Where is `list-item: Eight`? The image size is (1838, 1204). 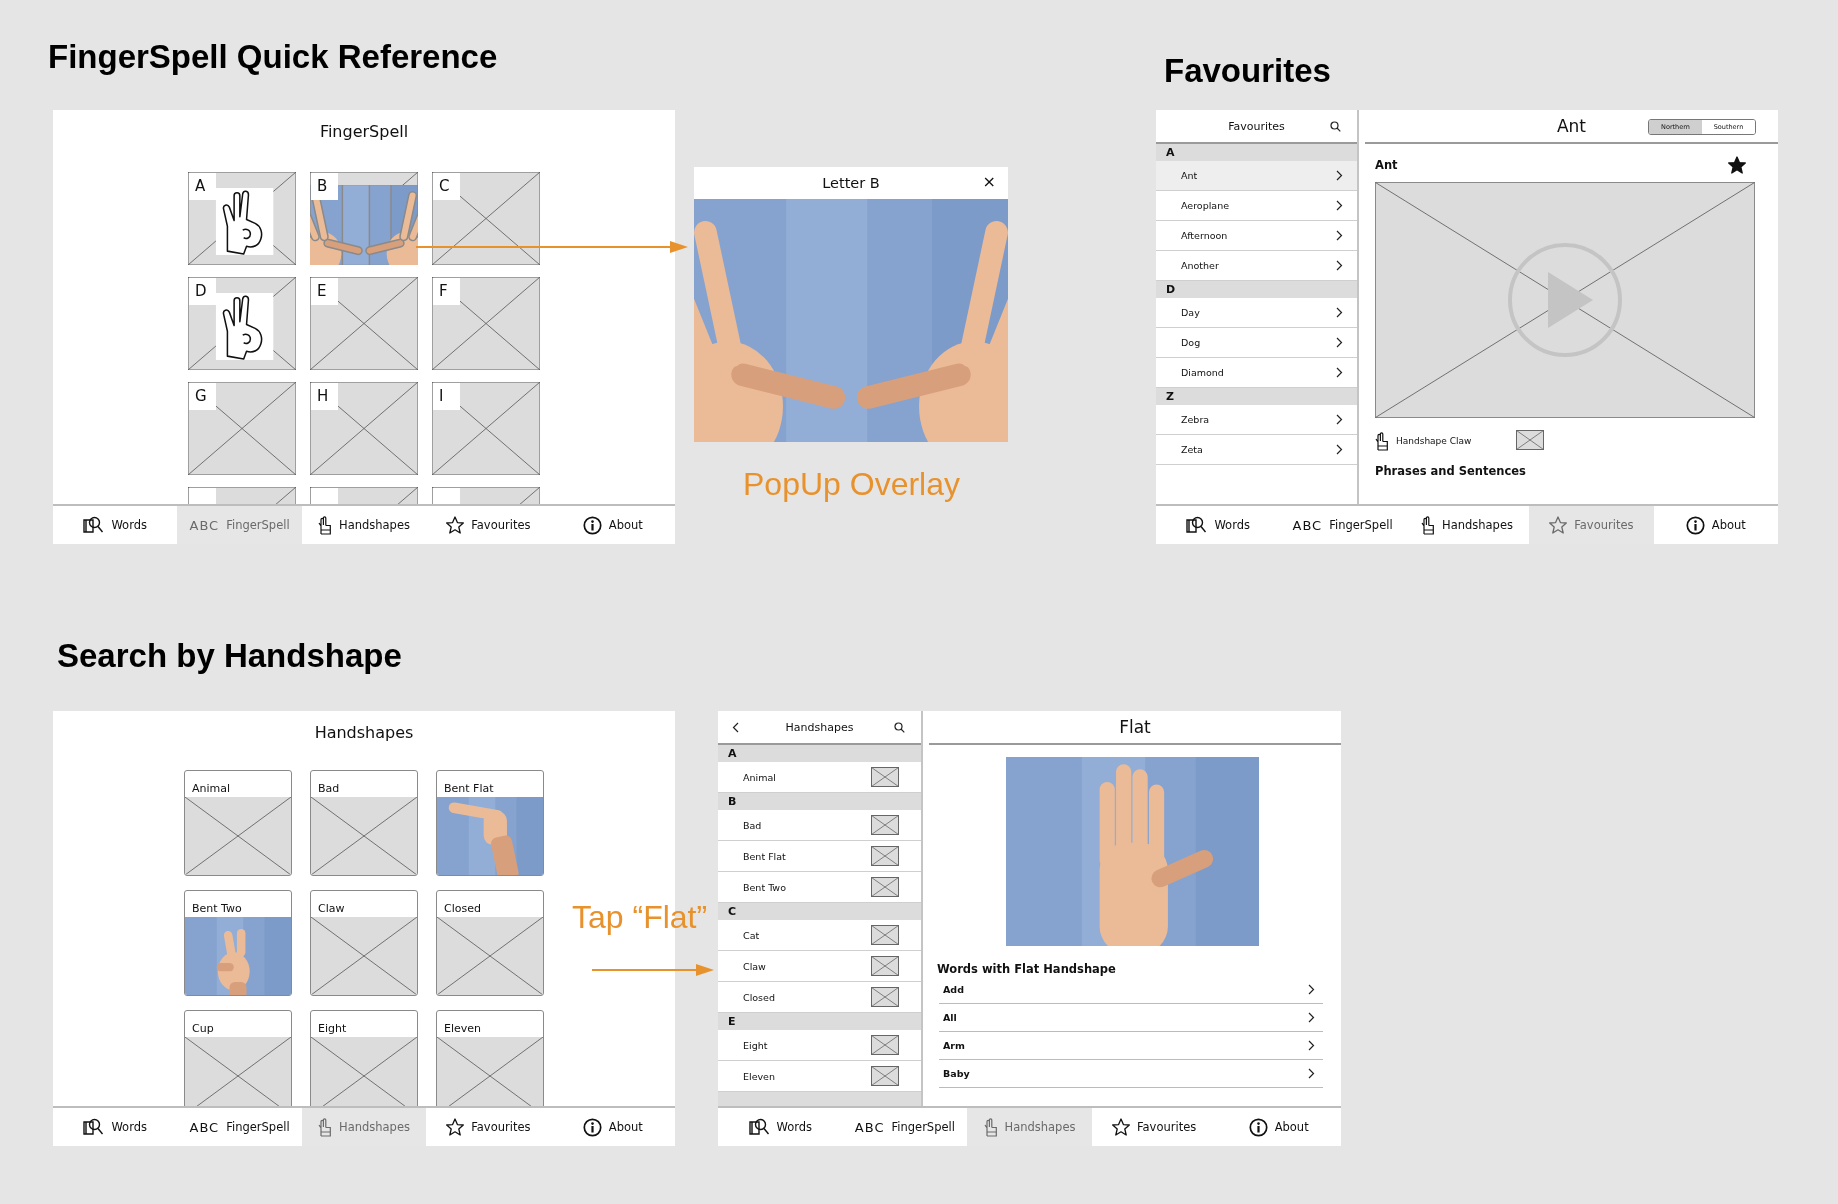
list-item: Eight is located at coordinates (819, 1045).